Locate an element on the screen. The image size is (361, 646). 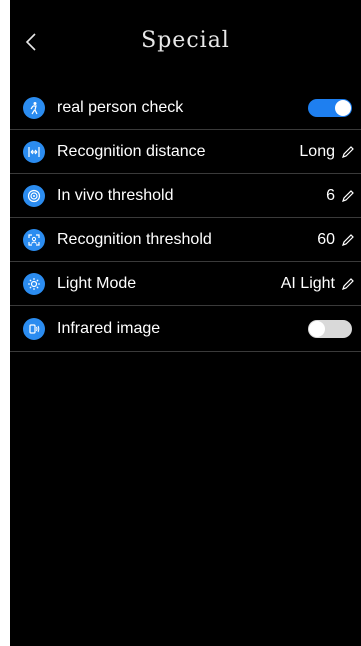
setting-label: Infrared image is located at coordinates (109, 328).